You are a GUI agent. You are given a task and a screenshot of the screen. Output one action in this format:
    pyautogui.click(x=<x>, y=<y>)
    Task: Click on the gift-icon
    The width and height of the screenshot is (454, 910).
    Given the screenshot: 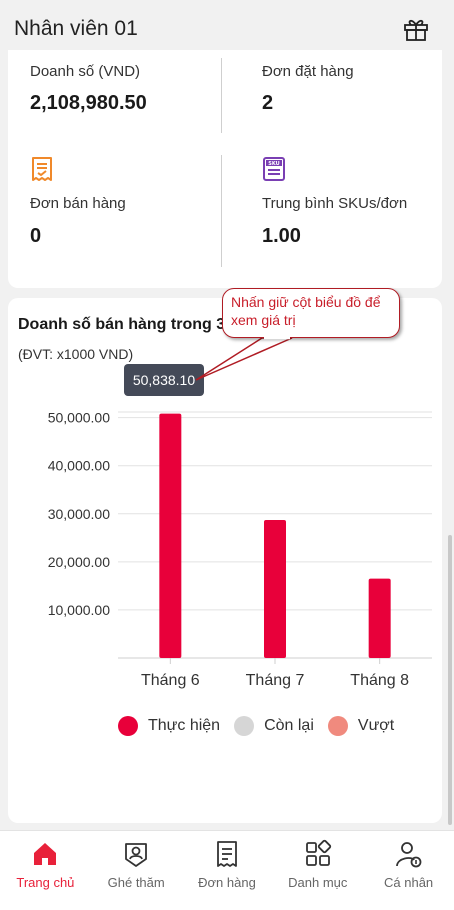 What is the action you would take?
    pyautogui.click(x=416, y=30)
    